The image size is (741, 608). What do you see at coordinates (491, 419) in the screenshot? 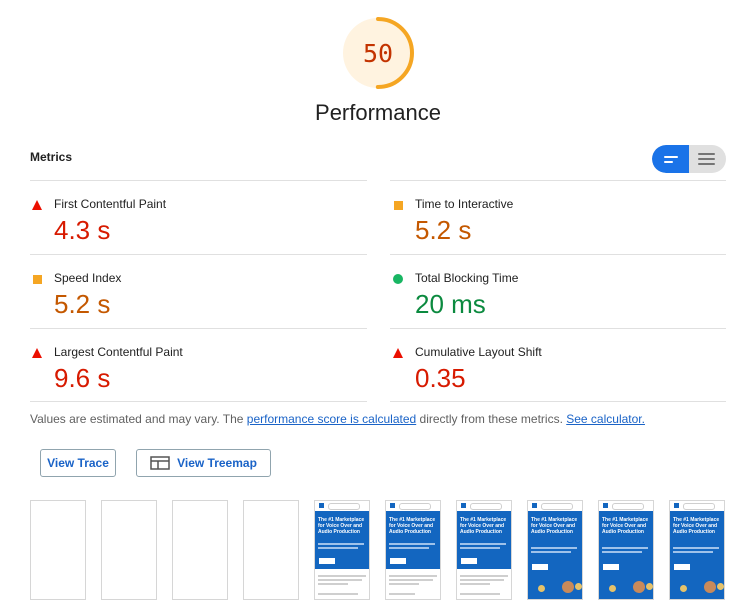
I see `note-text: directly from these metrics.` at bounding box center [491, 419].